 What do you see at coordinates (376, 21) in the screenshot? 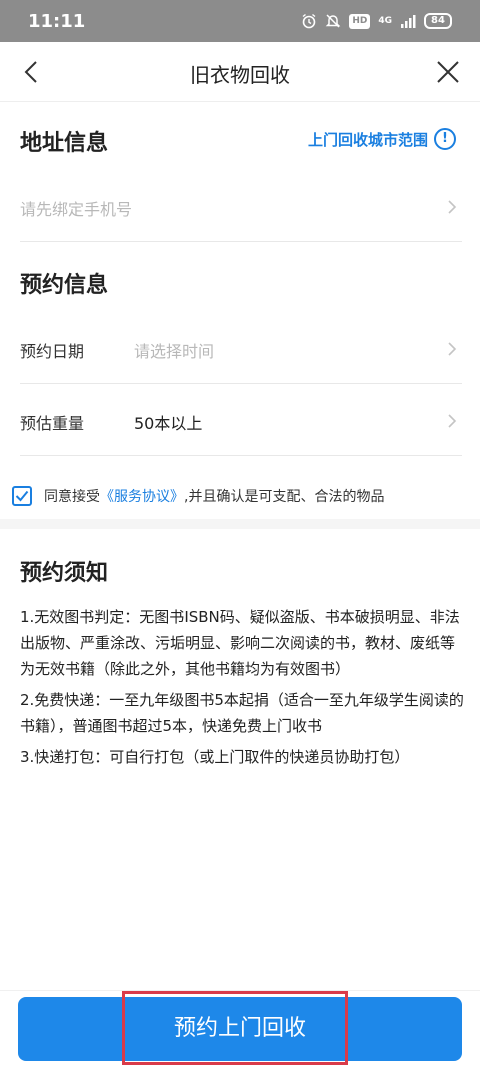
I see `status-icons: HD 4G 84` at bounding box center [376, 21].